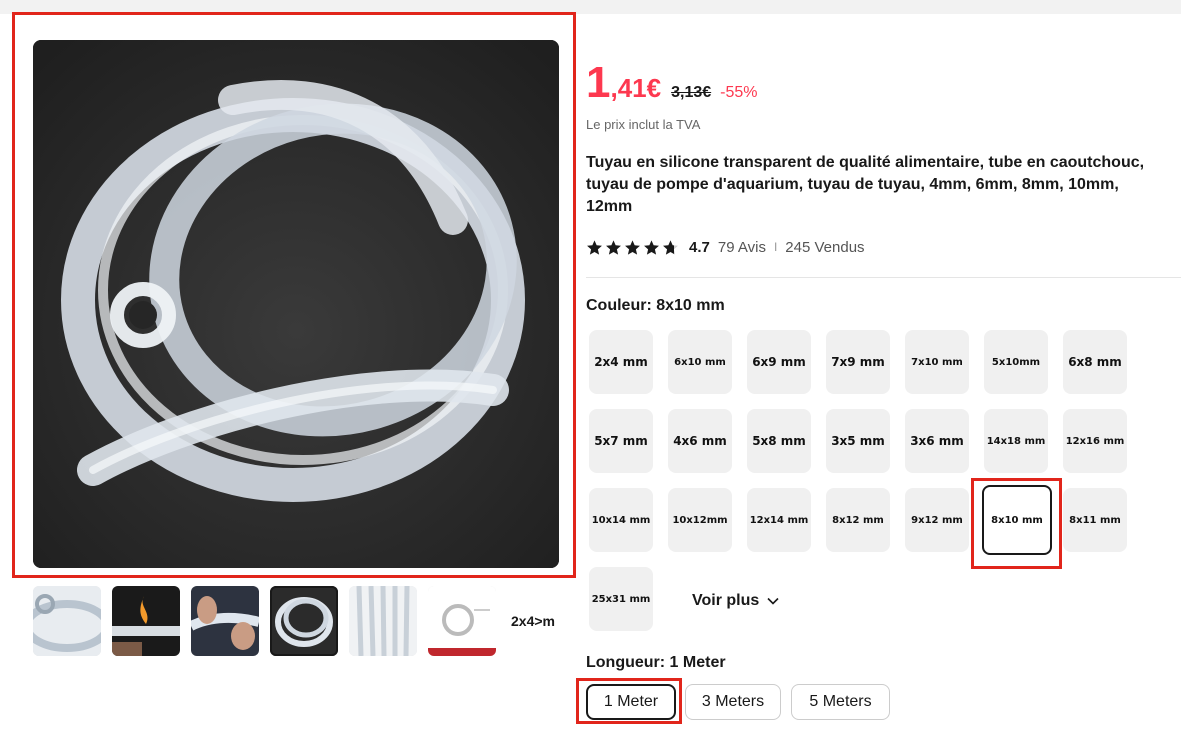 Image resolution: width=1181 pixels, height=745 pixels. Describe the element at coordinates (609, 206) in the screenshot. I see `product-title-line: 12mm` at that location.